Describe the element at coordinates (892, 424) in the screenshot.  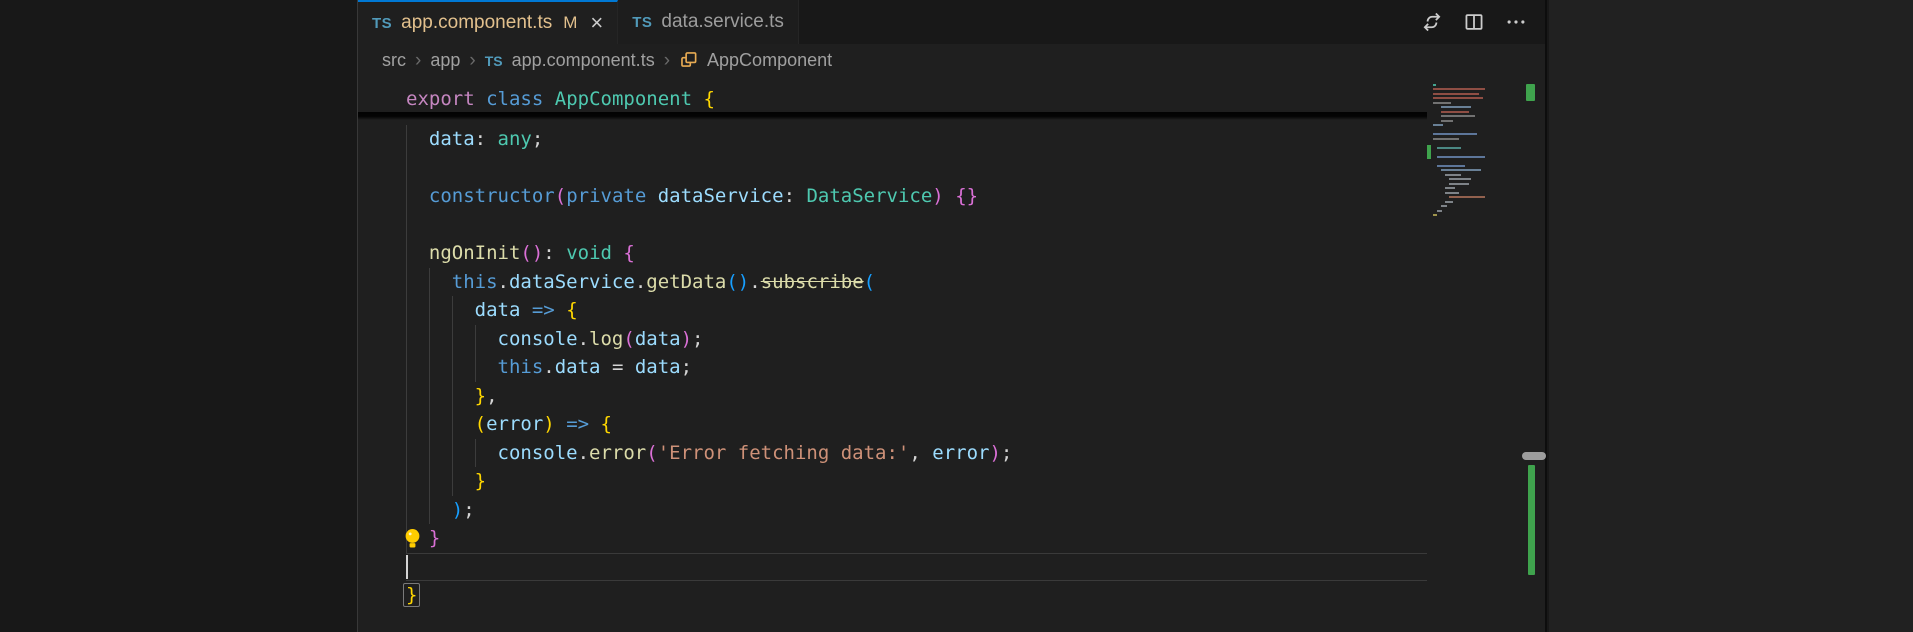
I see `code-line: (error) => {` at that location.